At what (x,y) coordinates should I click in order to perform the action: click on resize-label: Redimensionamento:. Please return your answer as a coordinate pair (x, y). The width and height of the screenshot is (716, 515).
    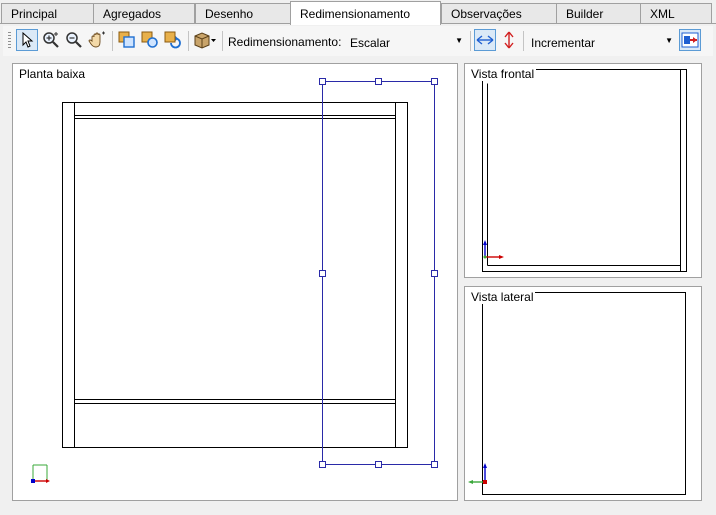
    Looking at the image, I should click on (285, 42).